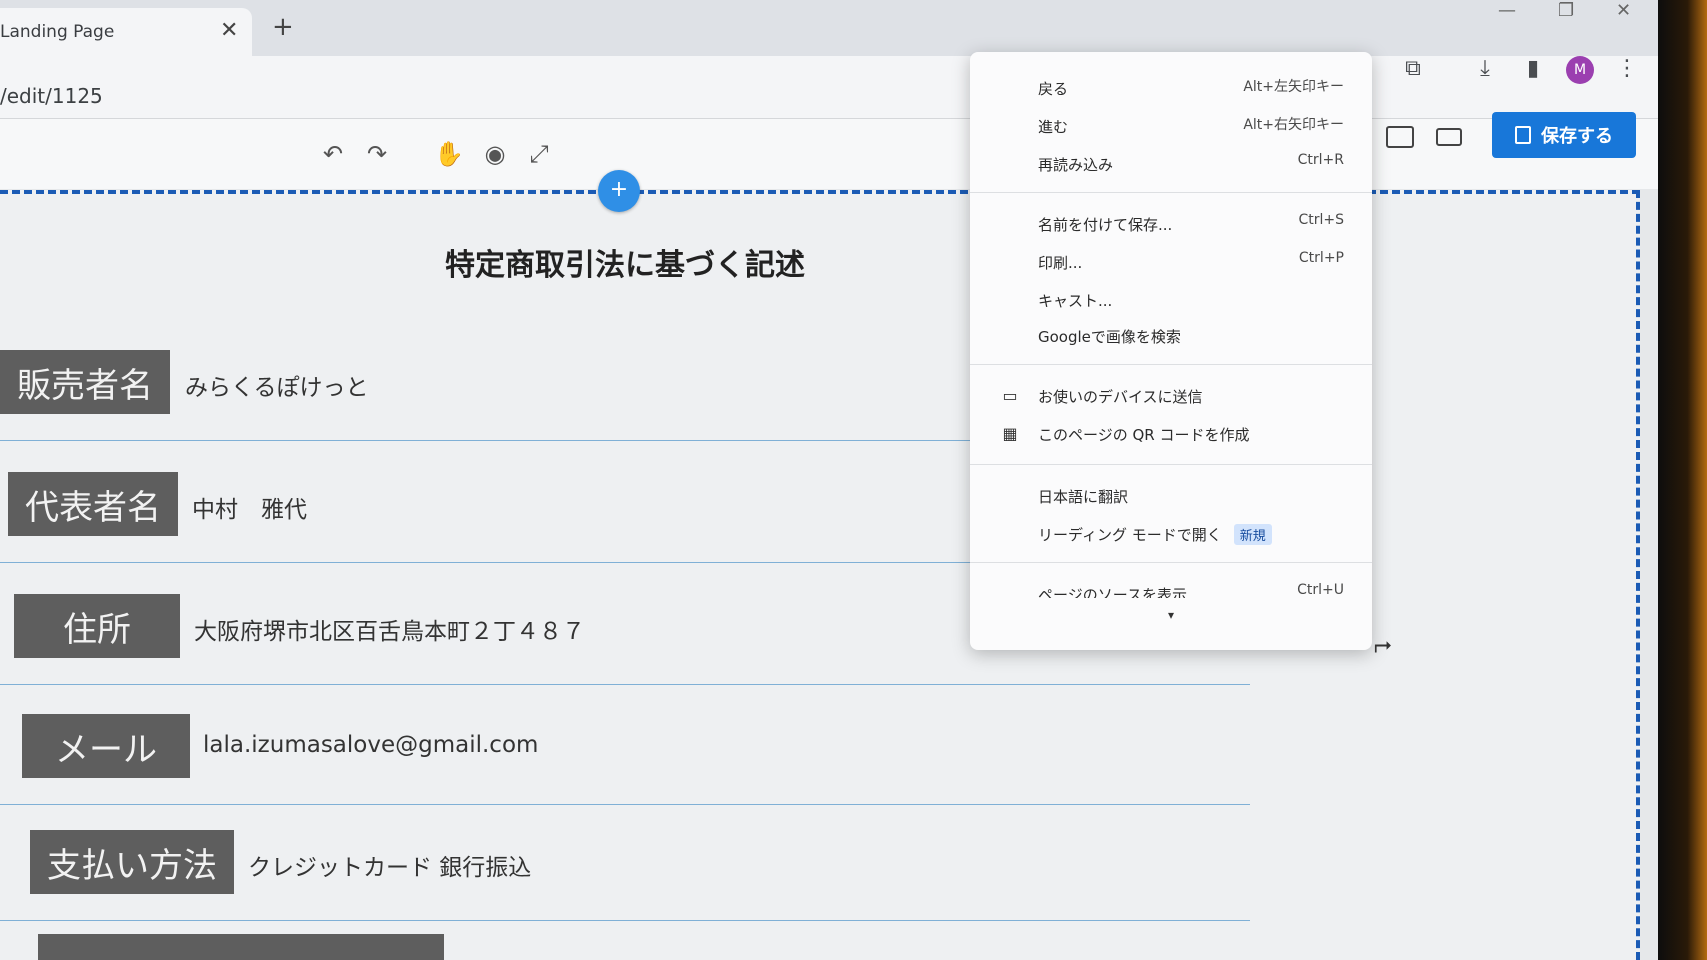  Describe the element at coordinates (1171, 435) in the screenshot. I see `menu-item-qr-code: ▦ このページの QR コードを作成` at that location.